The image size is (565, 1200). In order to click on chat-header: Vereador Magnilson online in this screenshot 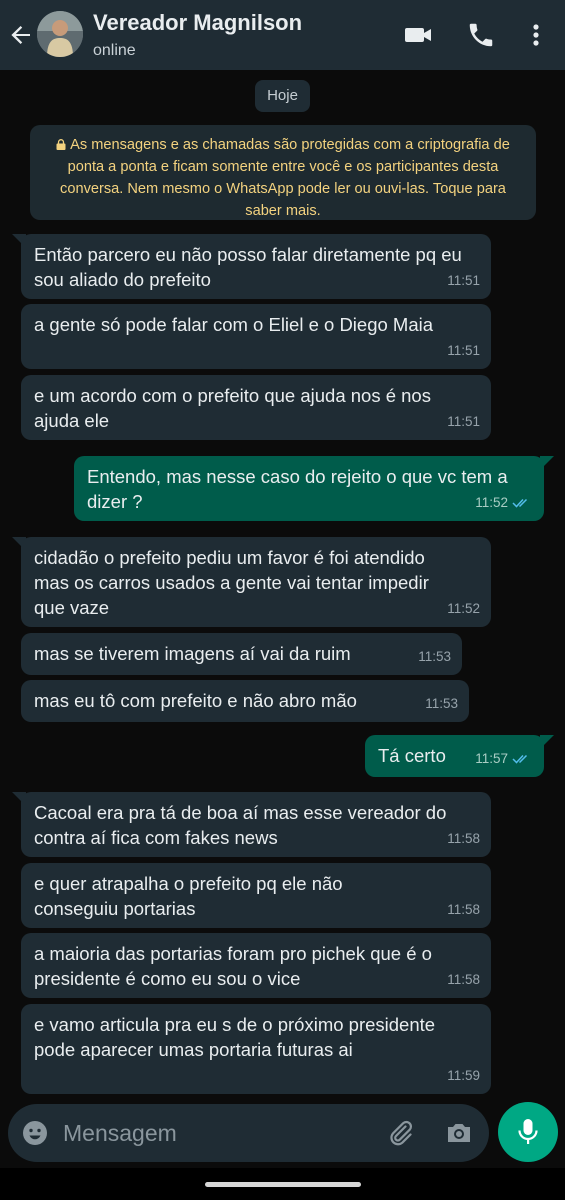, I will do `click(282, 35)`.